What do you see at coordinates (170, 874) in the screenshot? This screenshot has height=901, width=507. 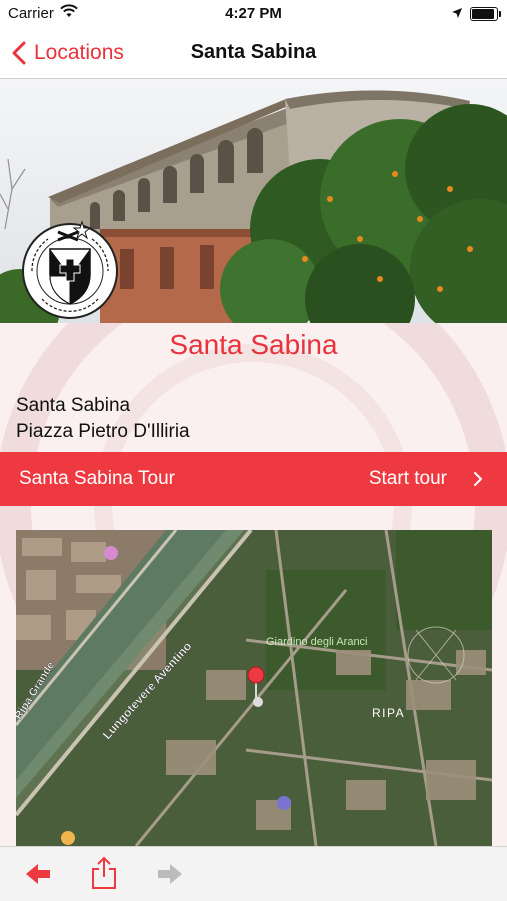 I see `forward-arrow-icon` at bounding box center [170, 874].